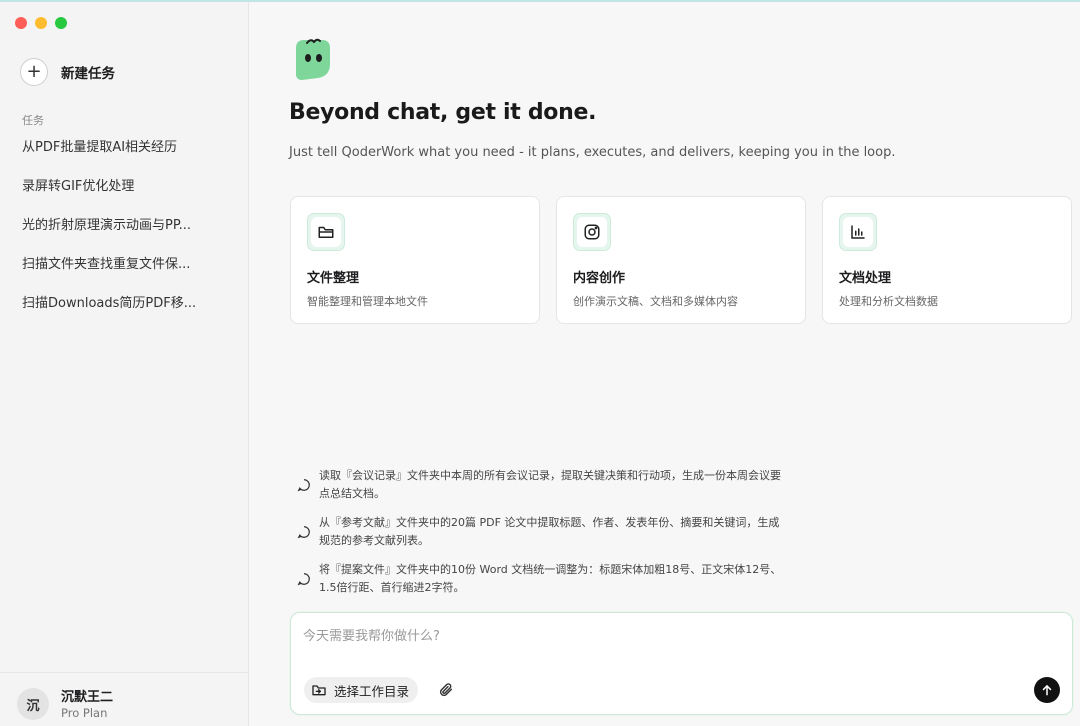 The image size is (1080, 726). I want to click on task-item: 录屏转GIF优化处理, so click(122, 196).